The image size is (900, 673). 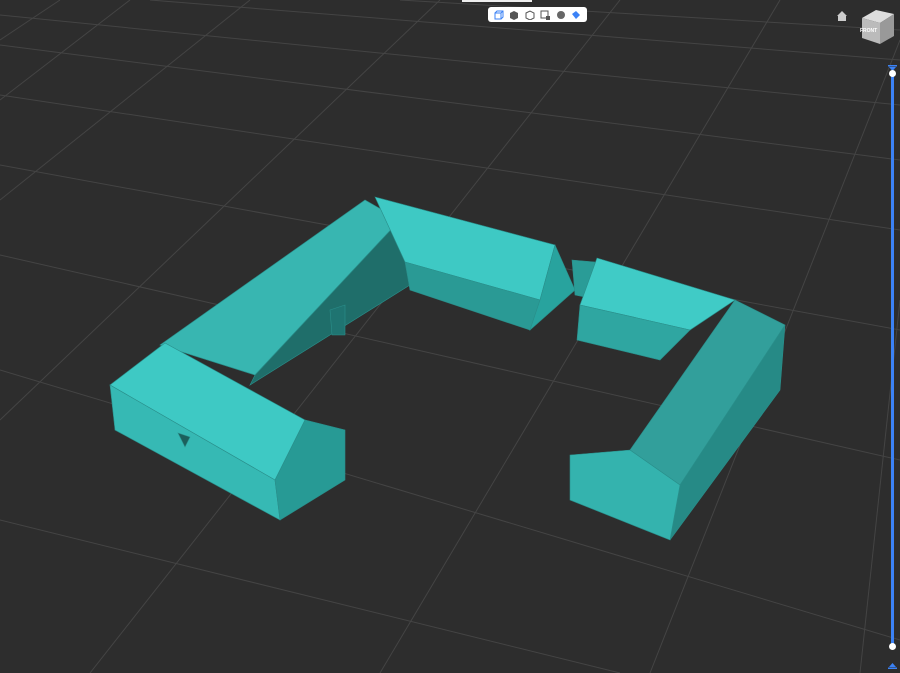 What do you see at coordinates (877, 26) in the screenshot?
I see `view-cube` at bounding box center [877, 26].